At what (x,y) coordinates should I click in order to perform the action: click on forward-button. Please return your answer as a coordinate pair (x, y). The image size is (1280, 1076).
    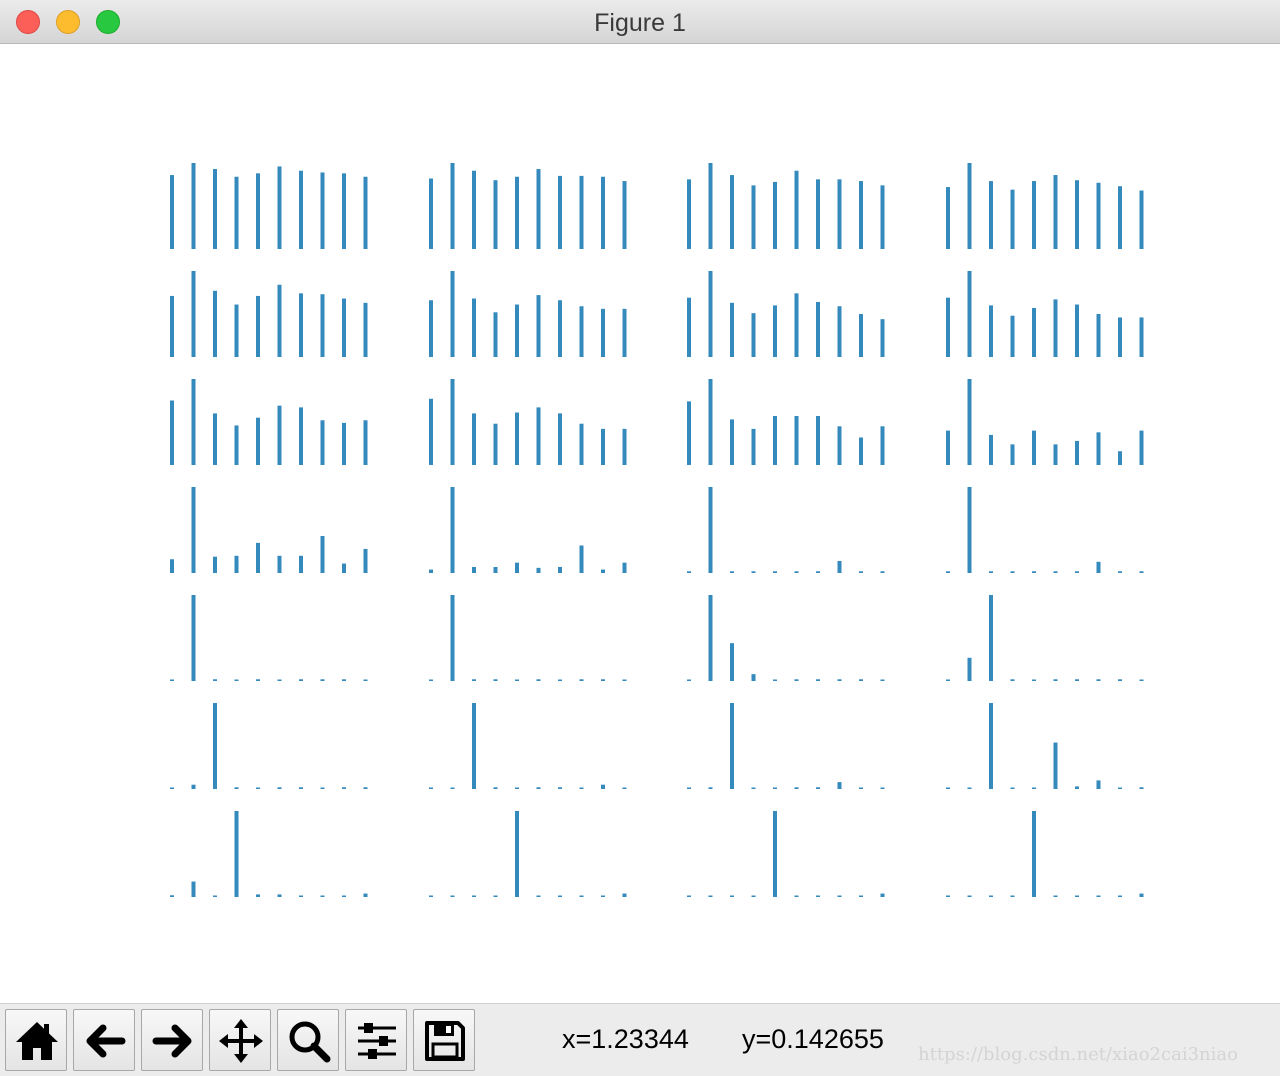
    Looking at the image, I should click on (172, 1040).